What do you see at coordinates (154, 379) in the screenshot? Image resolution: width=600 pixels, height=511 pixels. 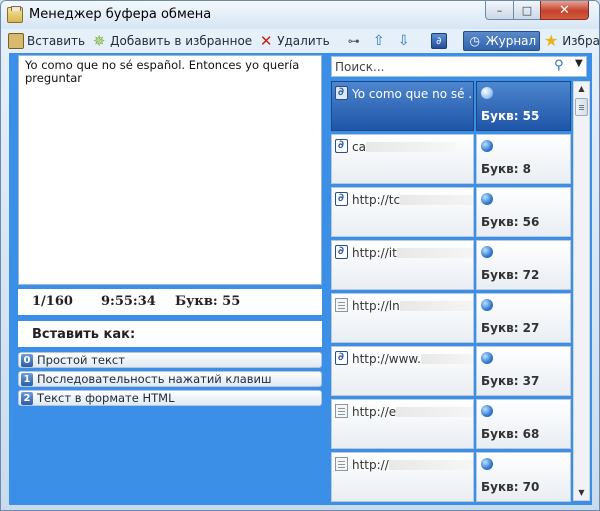 I see `paste-option-label: Последовательность нажатий клавиш` at bounding box center [154, 379].